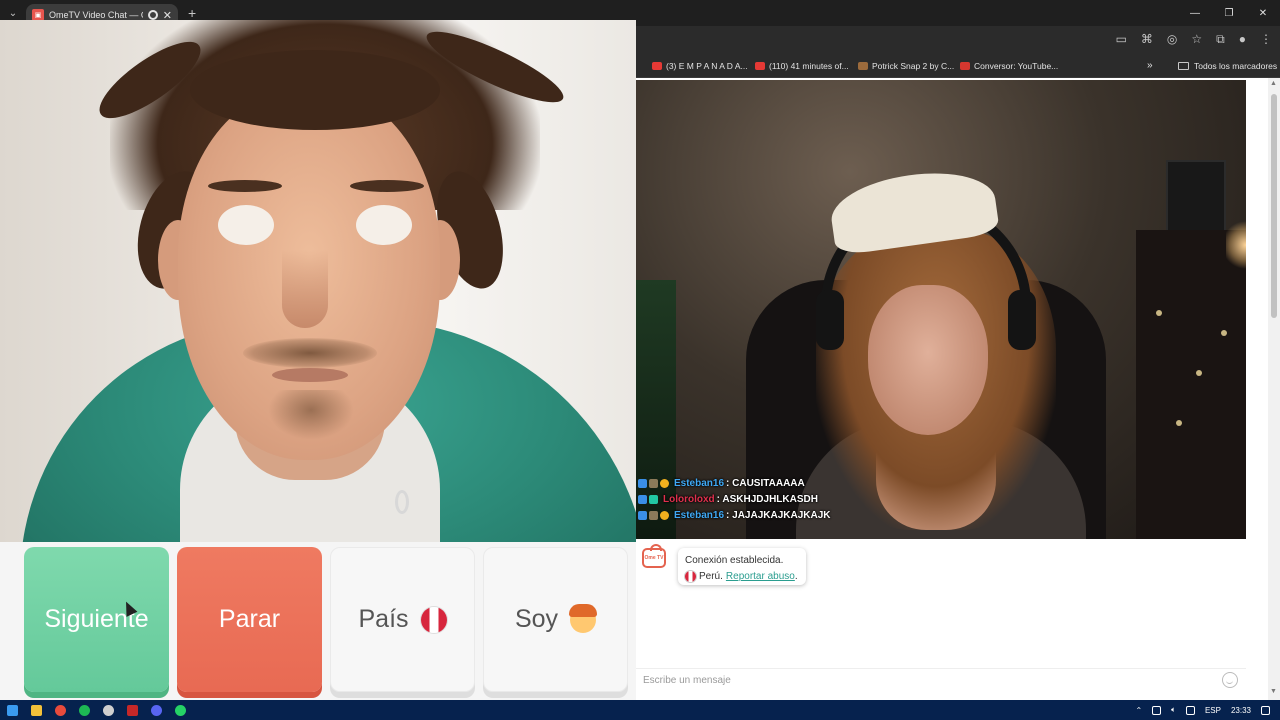 Image resolution: width=1280 pixels, height=720 pixels. Describe the element at coordinates (156, 710) in the screenshot. I see `discord-icon` at that location.